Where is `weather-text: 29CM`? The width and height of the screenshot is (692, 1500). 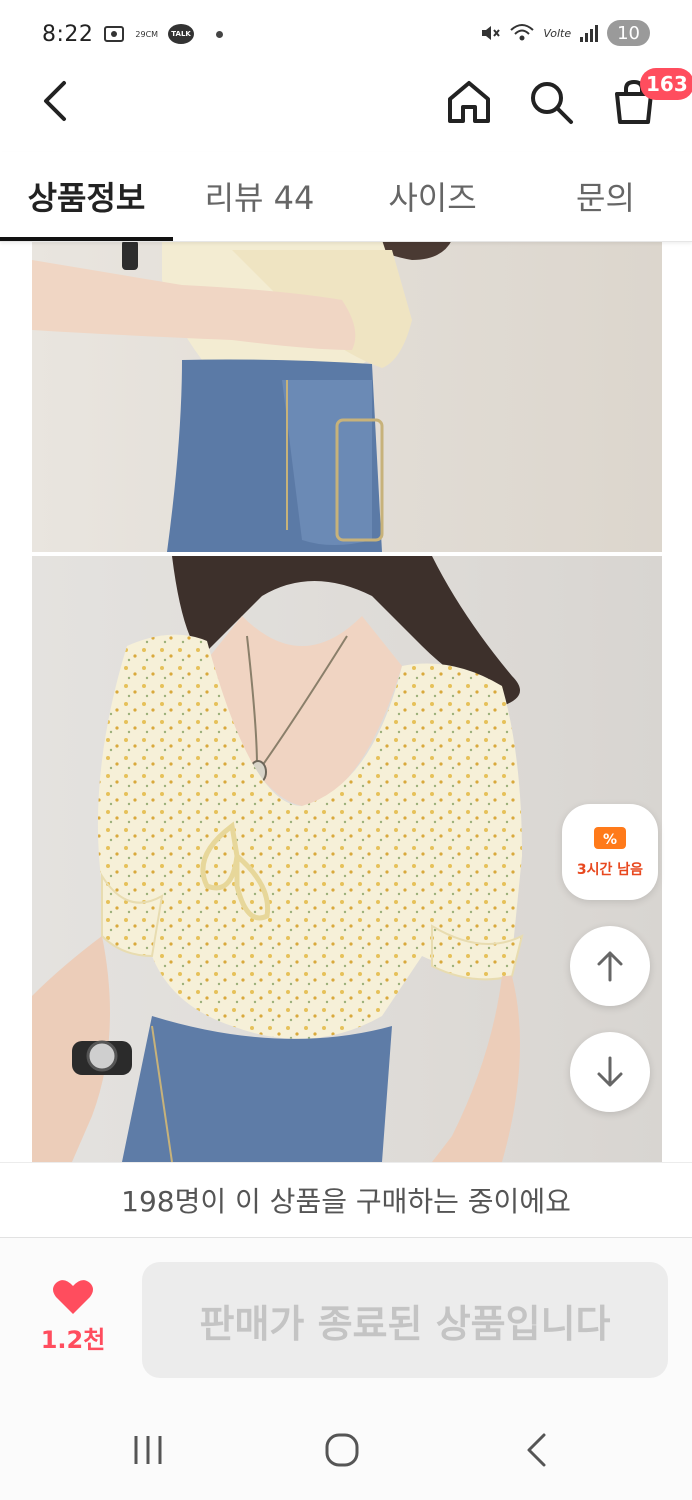 weather-text: 29CM is located at coordinates (147, 34).